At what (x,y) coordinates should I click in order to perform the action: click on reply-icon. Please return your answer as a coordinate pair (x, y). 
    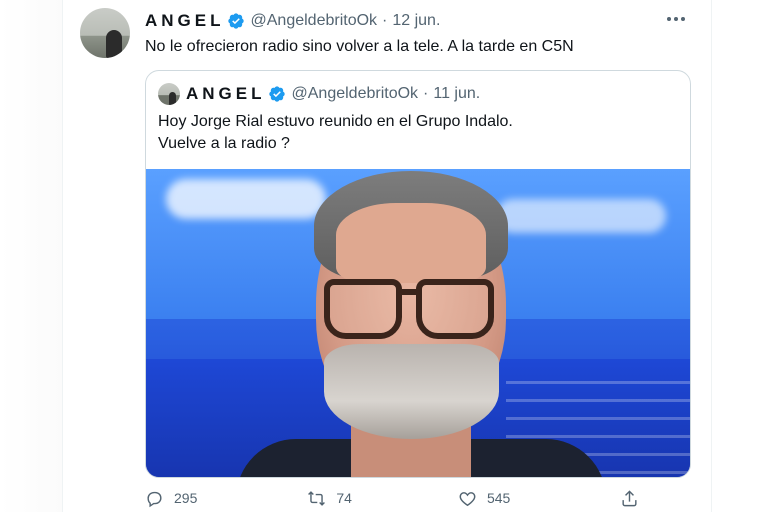
    Looking at the image, I should click on (154, 499).